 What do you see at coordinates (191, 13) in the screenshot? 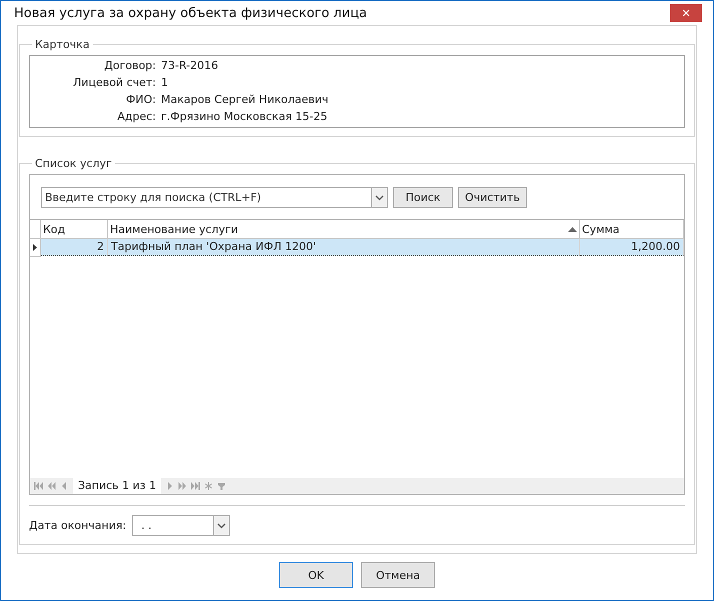
I see `window-title: Новая услуга за охрану объекта физического лица` at bounding box center [191, 13].